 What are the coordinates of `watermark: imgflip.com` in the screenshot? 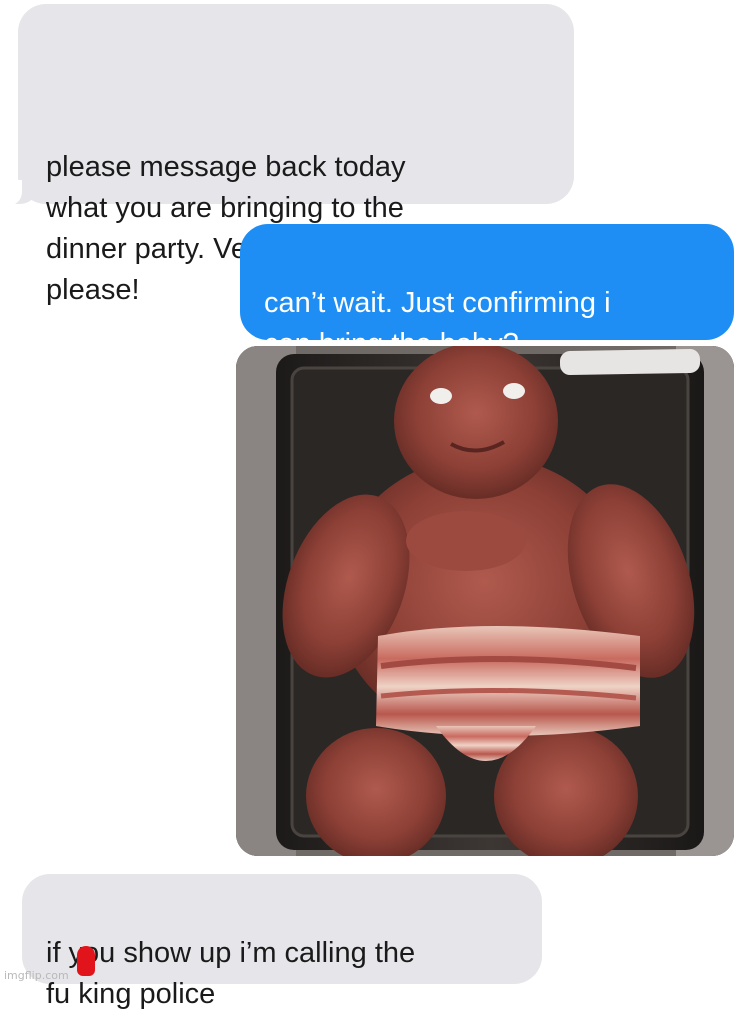 It's located at (36, 975).